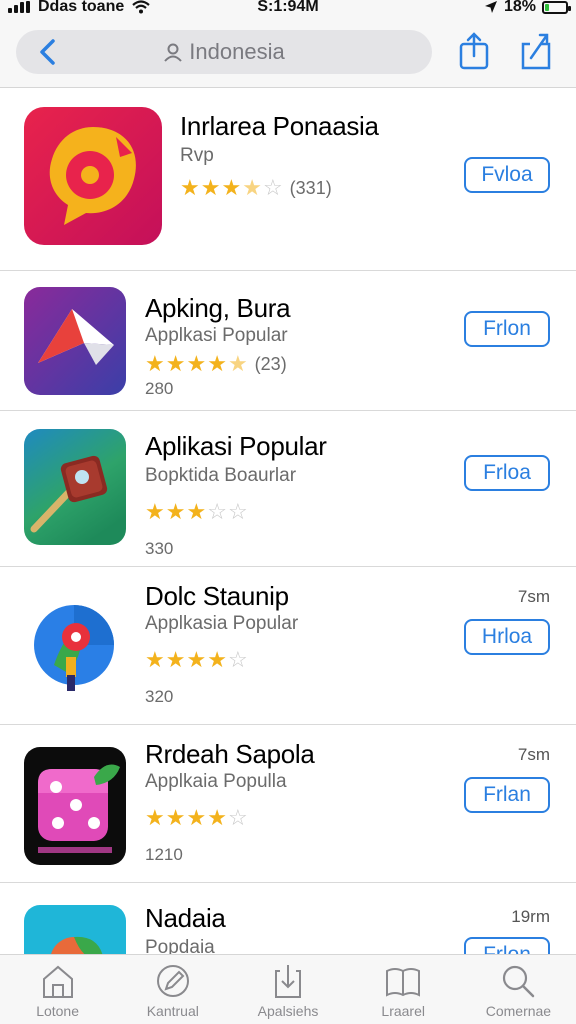 This screenshot has height=1024, width=576. What do you see at coordinates (403, 1011) in the screenshot?
I see `tab-label: Lraarel` at bounding box center [403, 1011].